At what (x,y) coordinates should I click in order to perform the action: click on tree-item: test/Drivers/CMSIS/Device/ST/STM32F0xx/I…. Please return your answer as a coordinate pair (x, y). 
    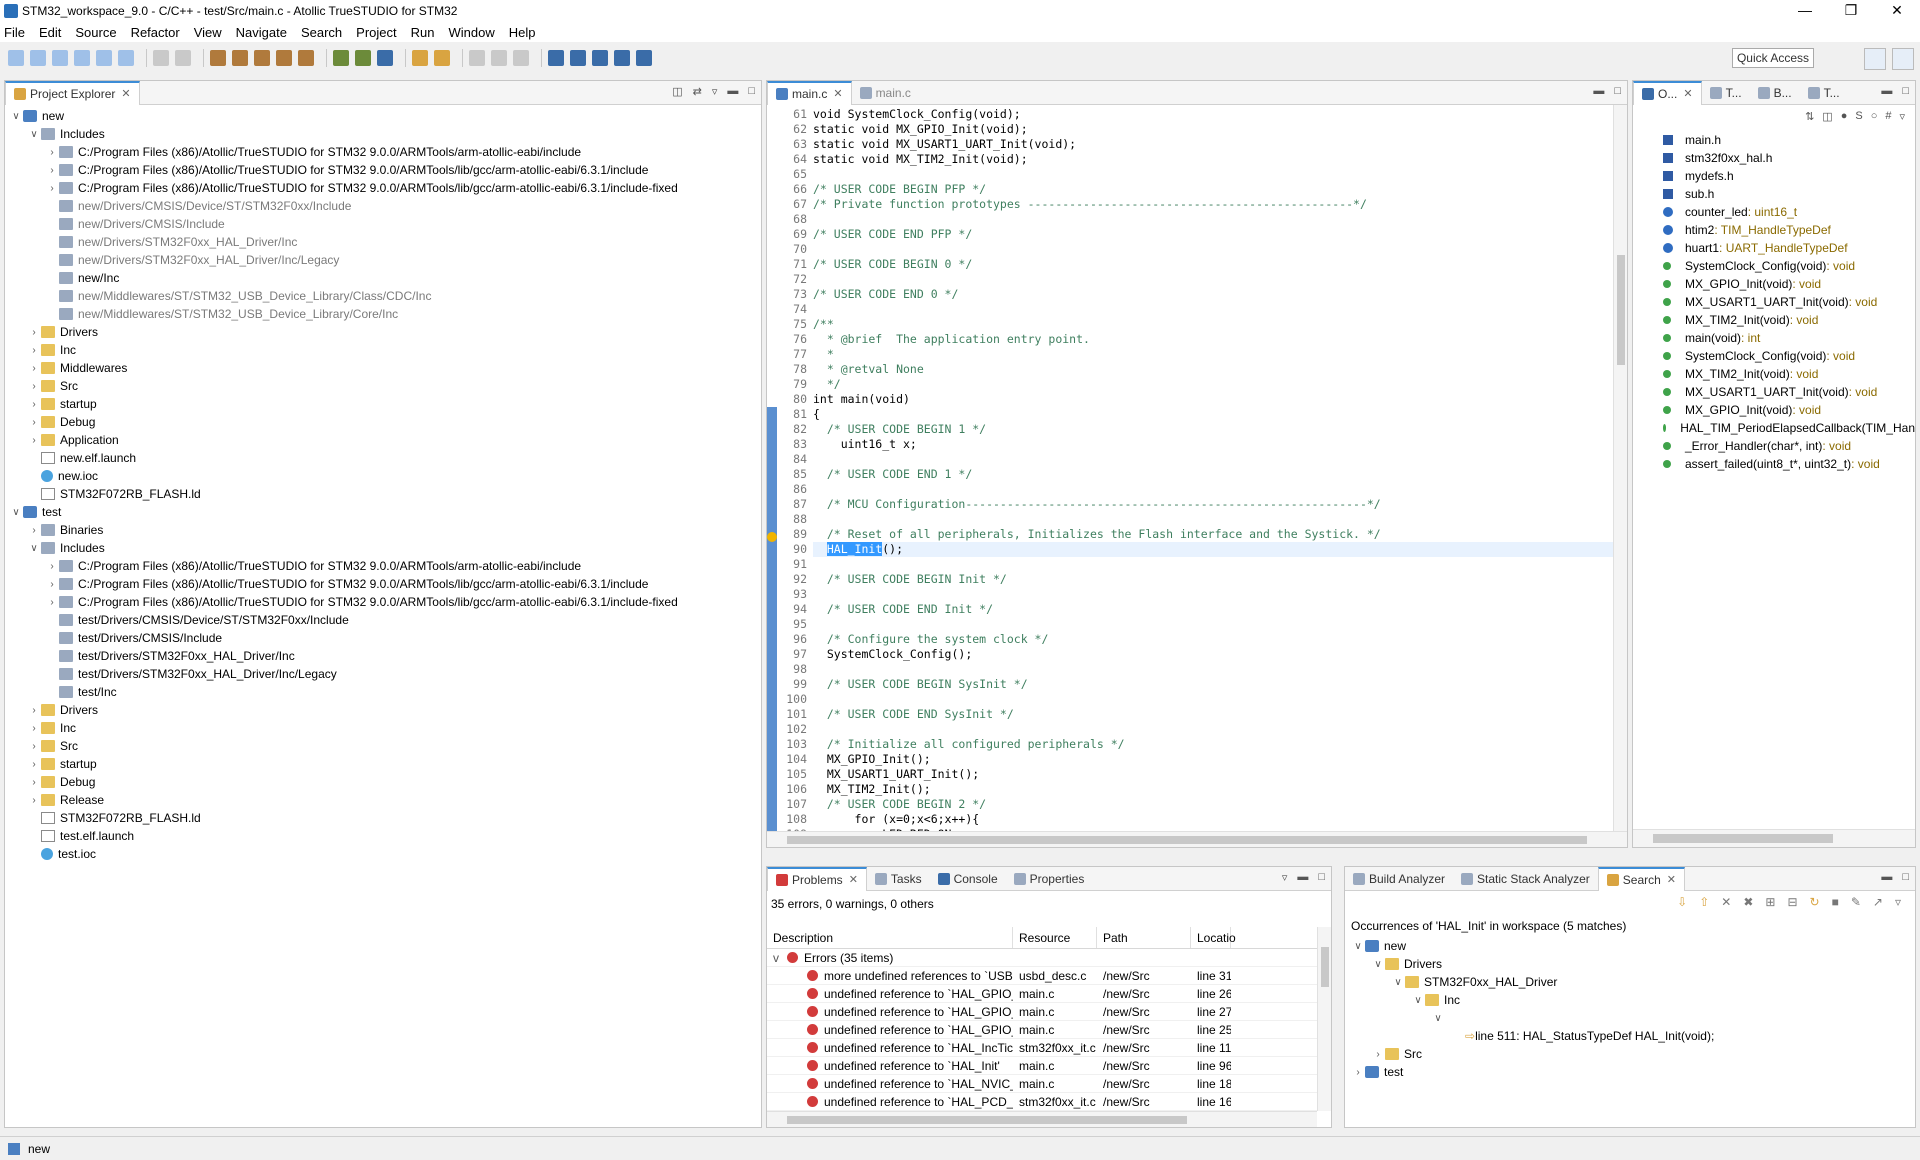
    Looking at the image, I should click on (383, 620).